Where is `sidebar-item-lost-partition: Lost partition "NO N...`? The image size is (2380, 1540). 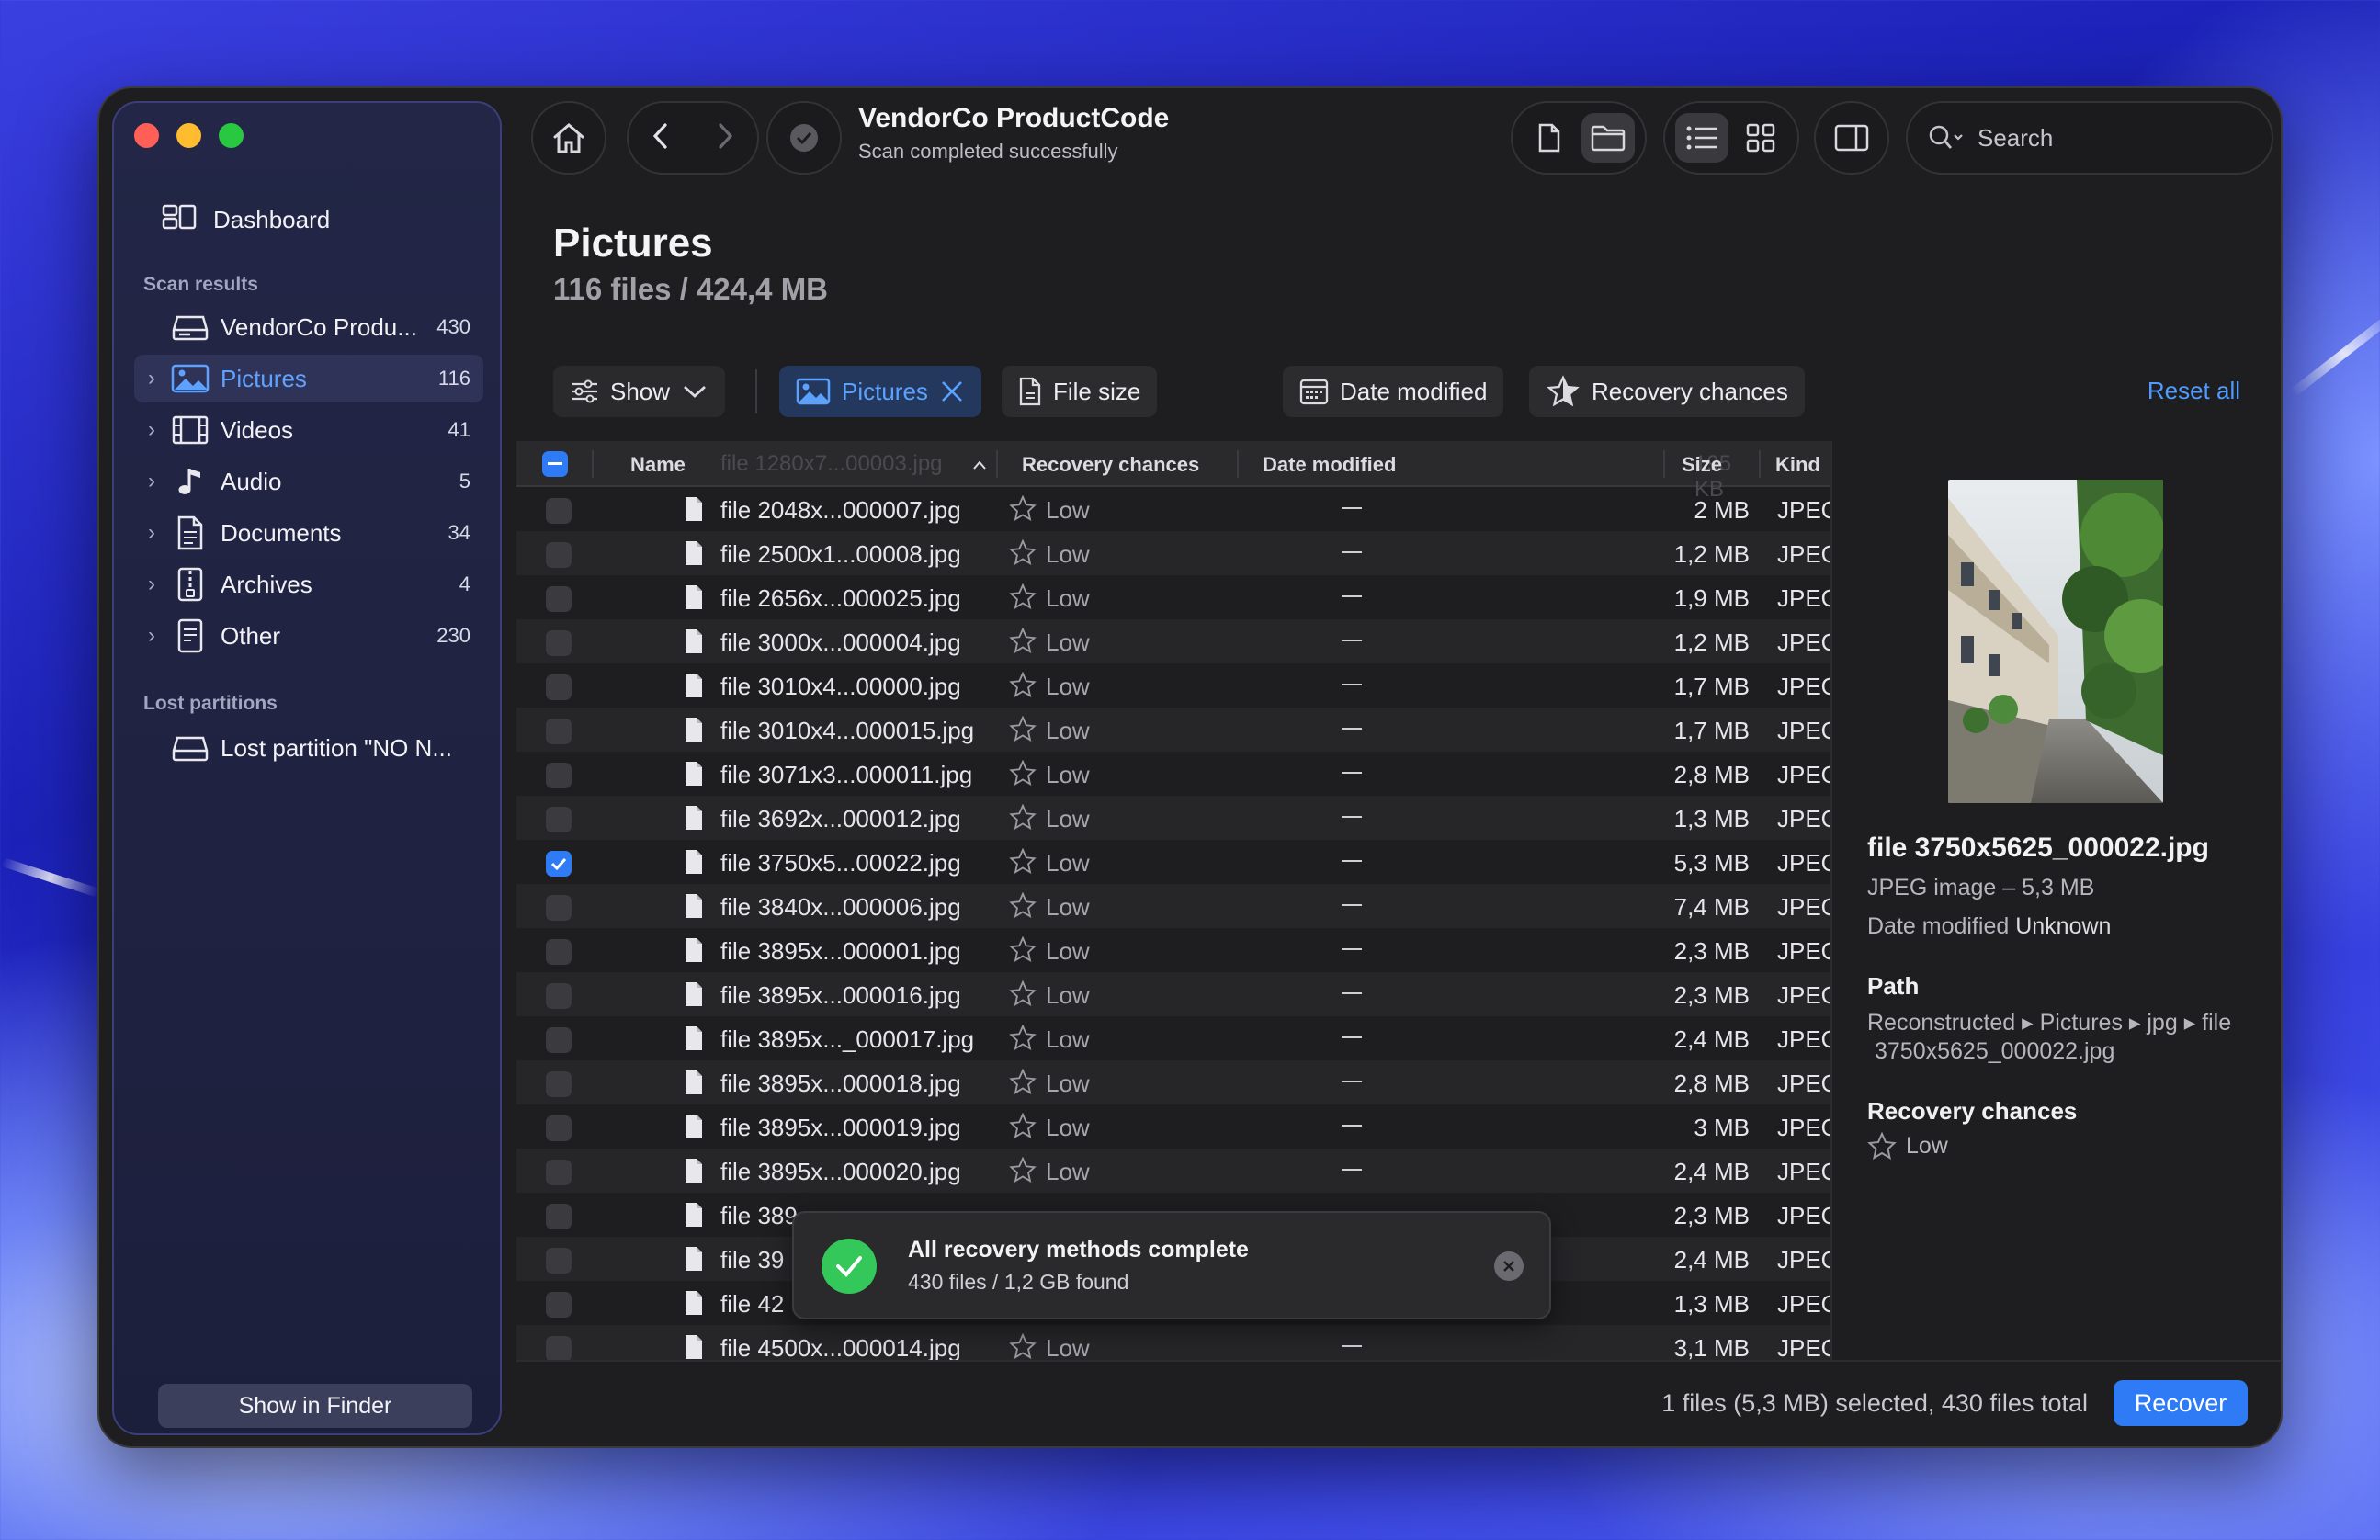
sidebar-item-lost-partition: Lost partition "NO N... is located at coordinates (308, 748).